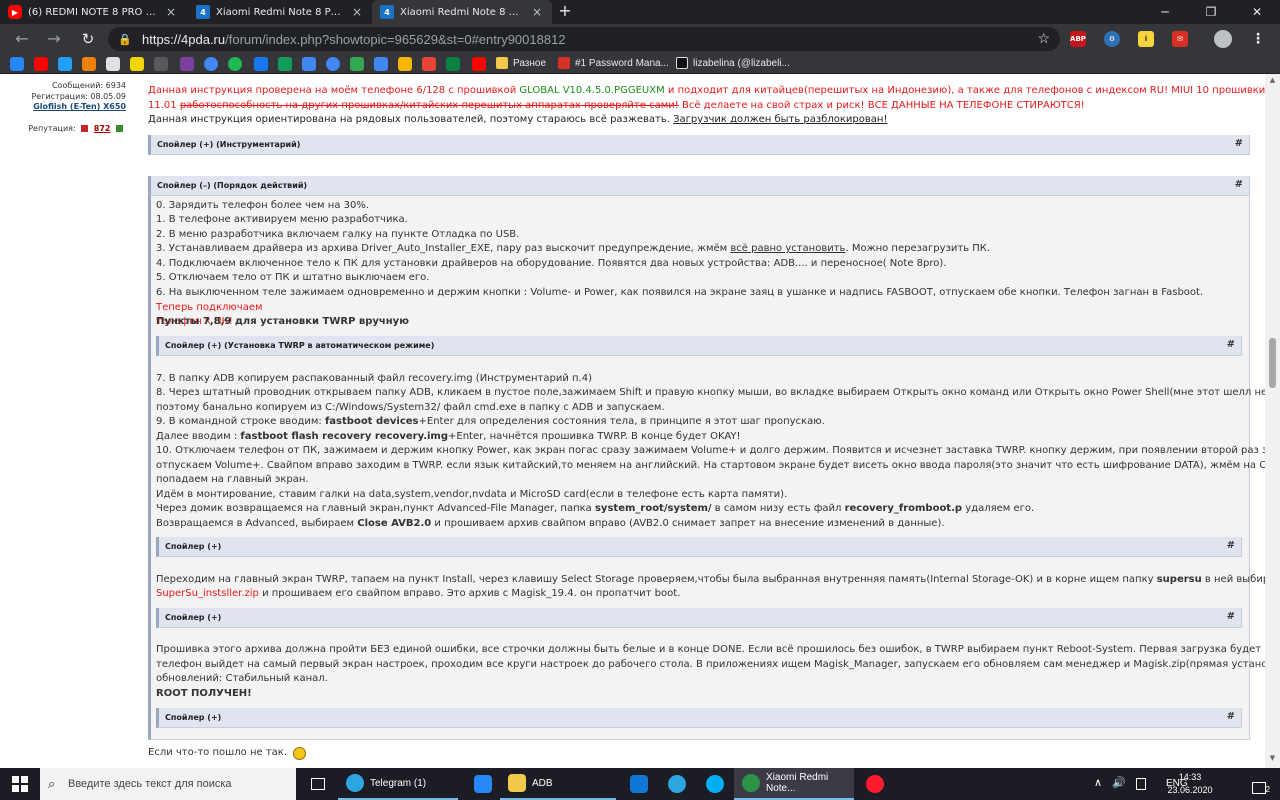 The height and width of the screenshot is (800, 1280). I want to click on tab-youtube: ▶ (6) REDMI NOTE 8 PRO | КАК ×, so click(93, 12).